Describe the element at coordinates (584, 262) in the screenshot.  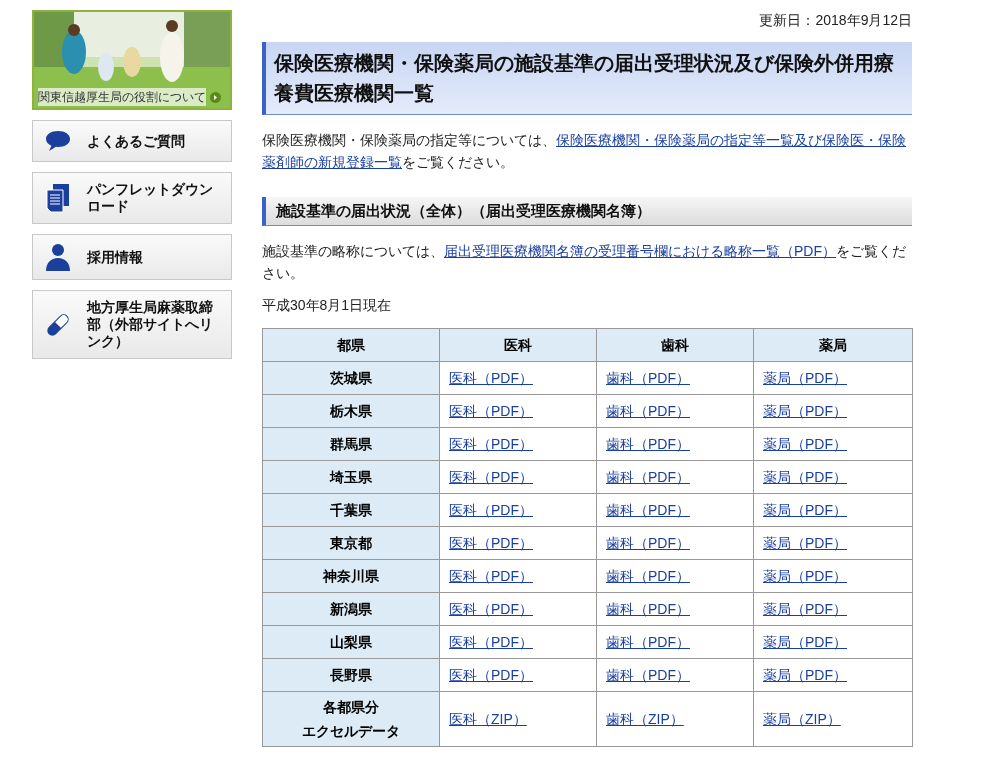
I see `note-text: 施設基準の略称については、届出受理医療機関名簿の受理番号欄における略称一覧（PDF）をご覧ください。` at that location.